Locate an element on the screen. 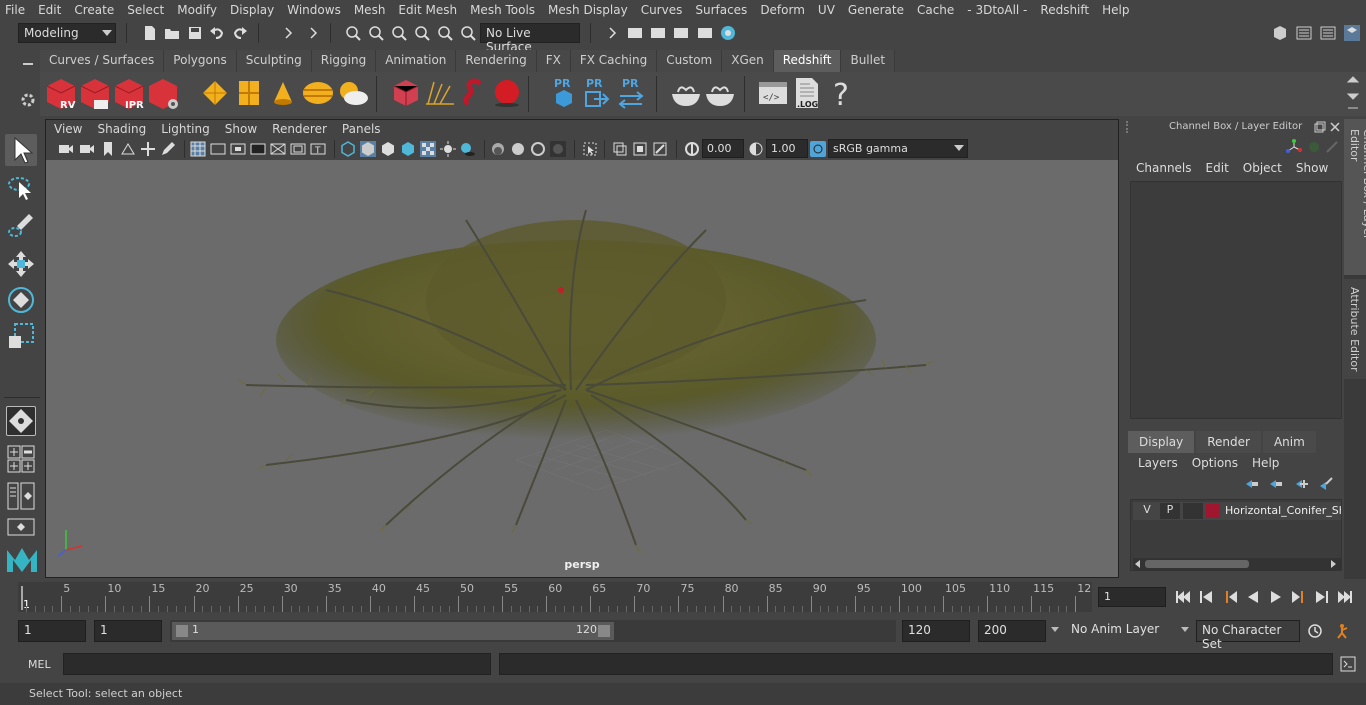 This screenshot has height=705, width=1366. camera-select-icon is located at coordinates (66, 149).